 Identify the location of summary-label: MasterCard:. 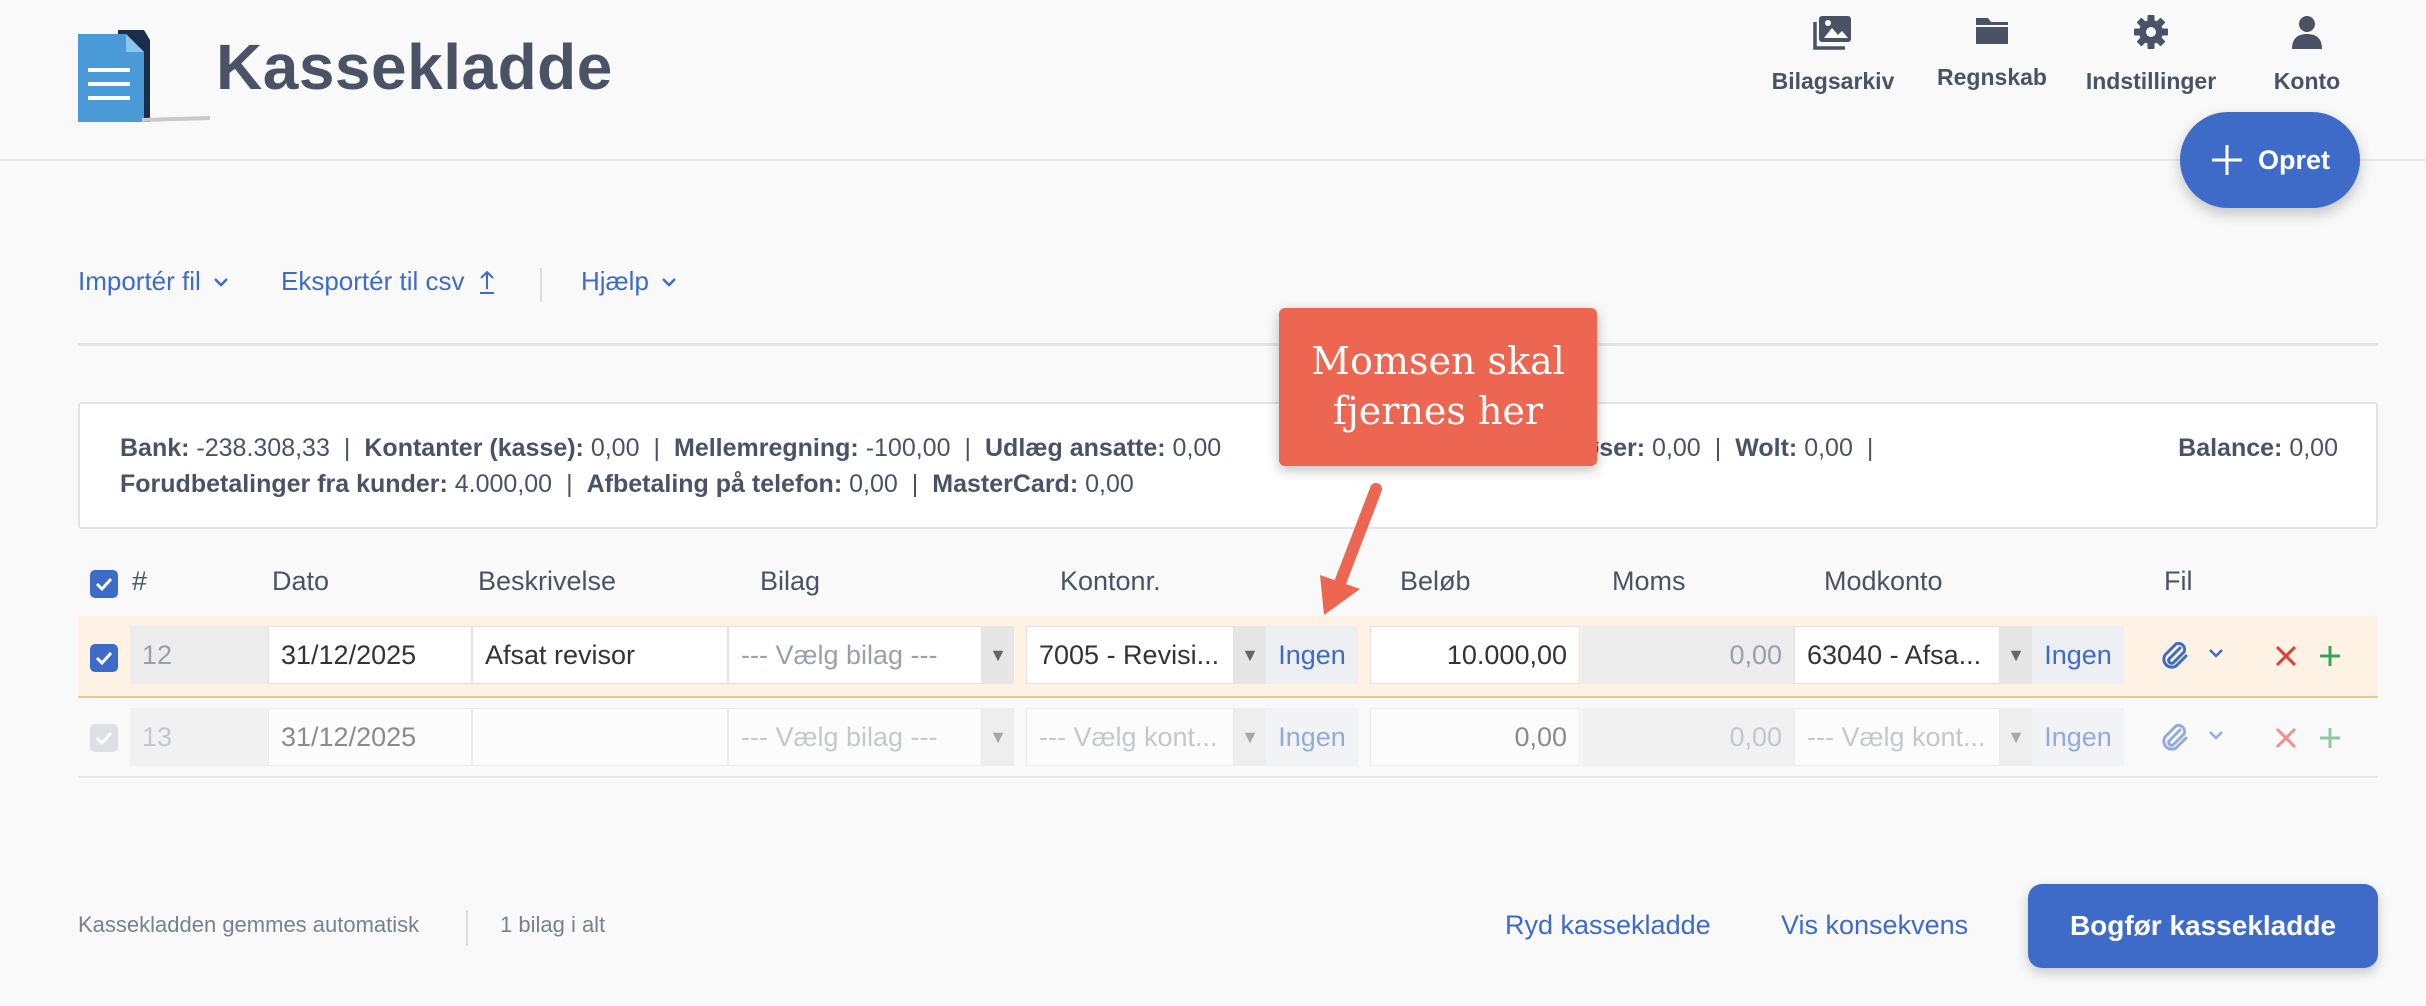
(1005, 484).